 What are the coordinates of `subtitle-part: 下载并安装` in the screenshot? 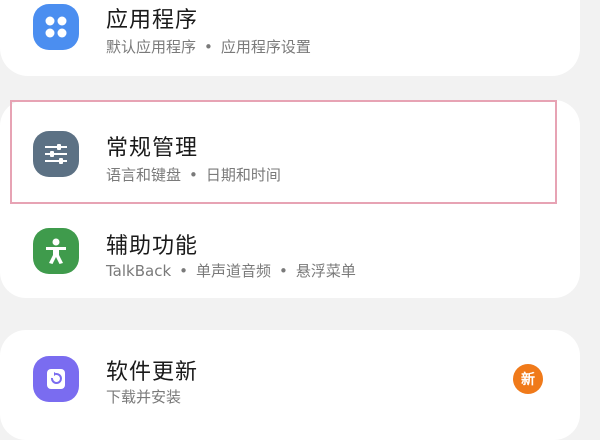 It's located at (144, 397).